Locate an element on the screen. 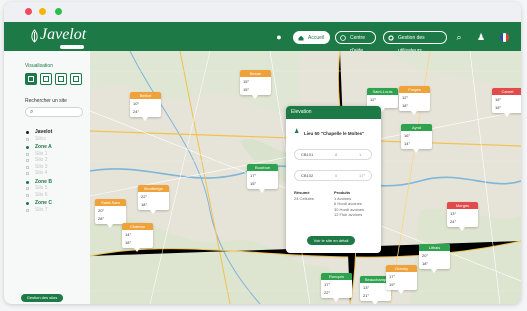 This screenshot has width=527, height=311. product-line: 12 Fluir avoines is located at coordinates (348, 214).